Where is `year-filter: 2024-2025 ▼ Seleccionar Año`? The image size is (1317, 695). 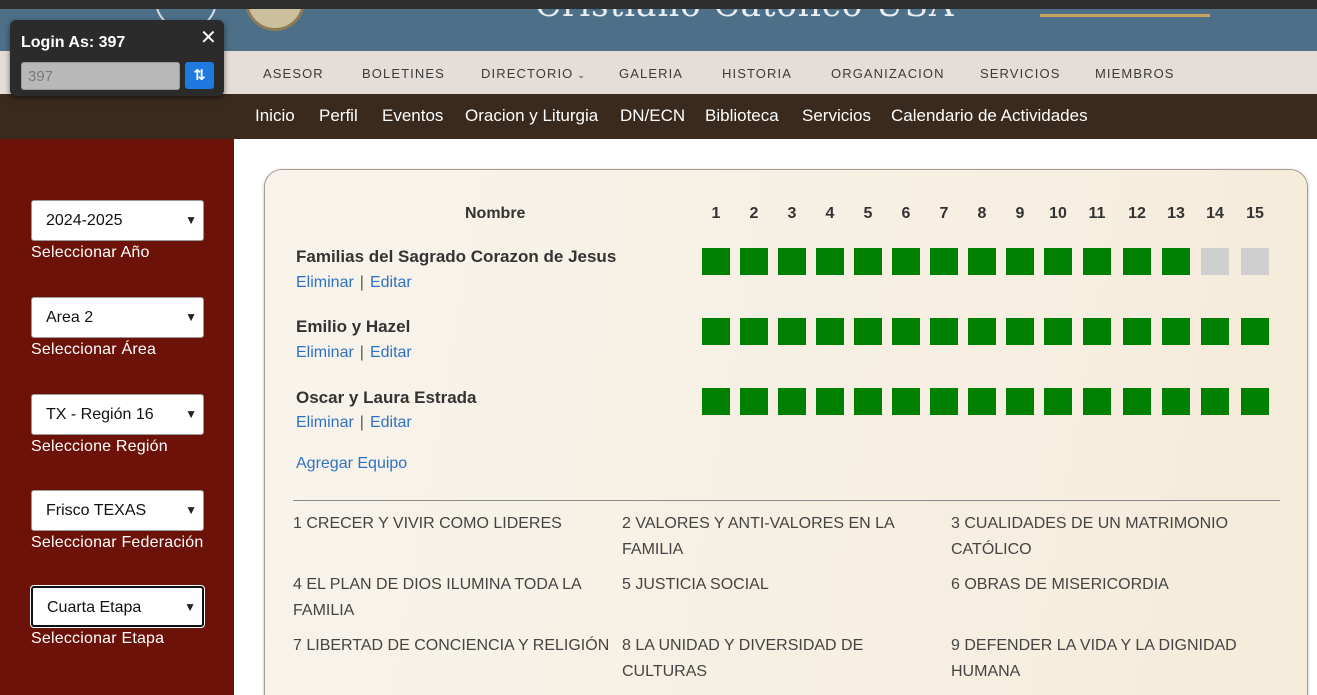
year-filter: 2024-2025 ▼ Seleccionar Año is located at coordinates (117, 231).